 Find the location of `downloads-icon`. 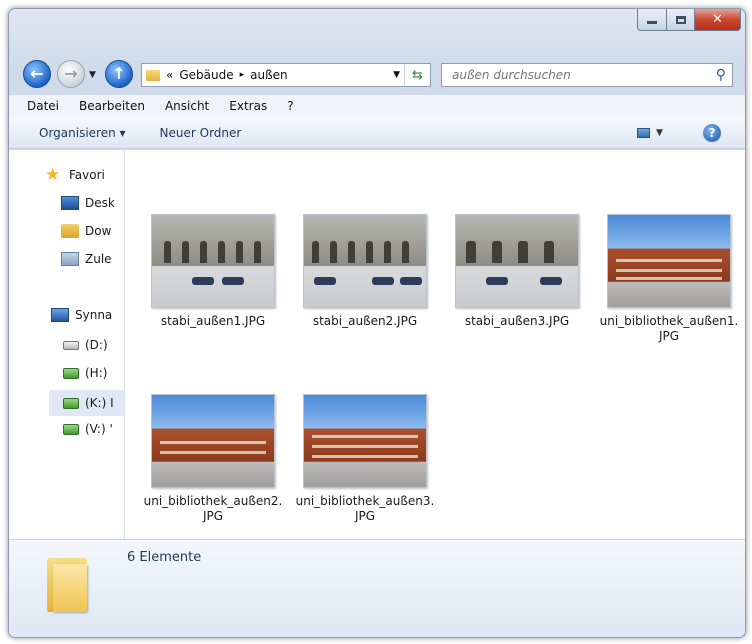

downloads-icon is located at coordinates (70, 231).